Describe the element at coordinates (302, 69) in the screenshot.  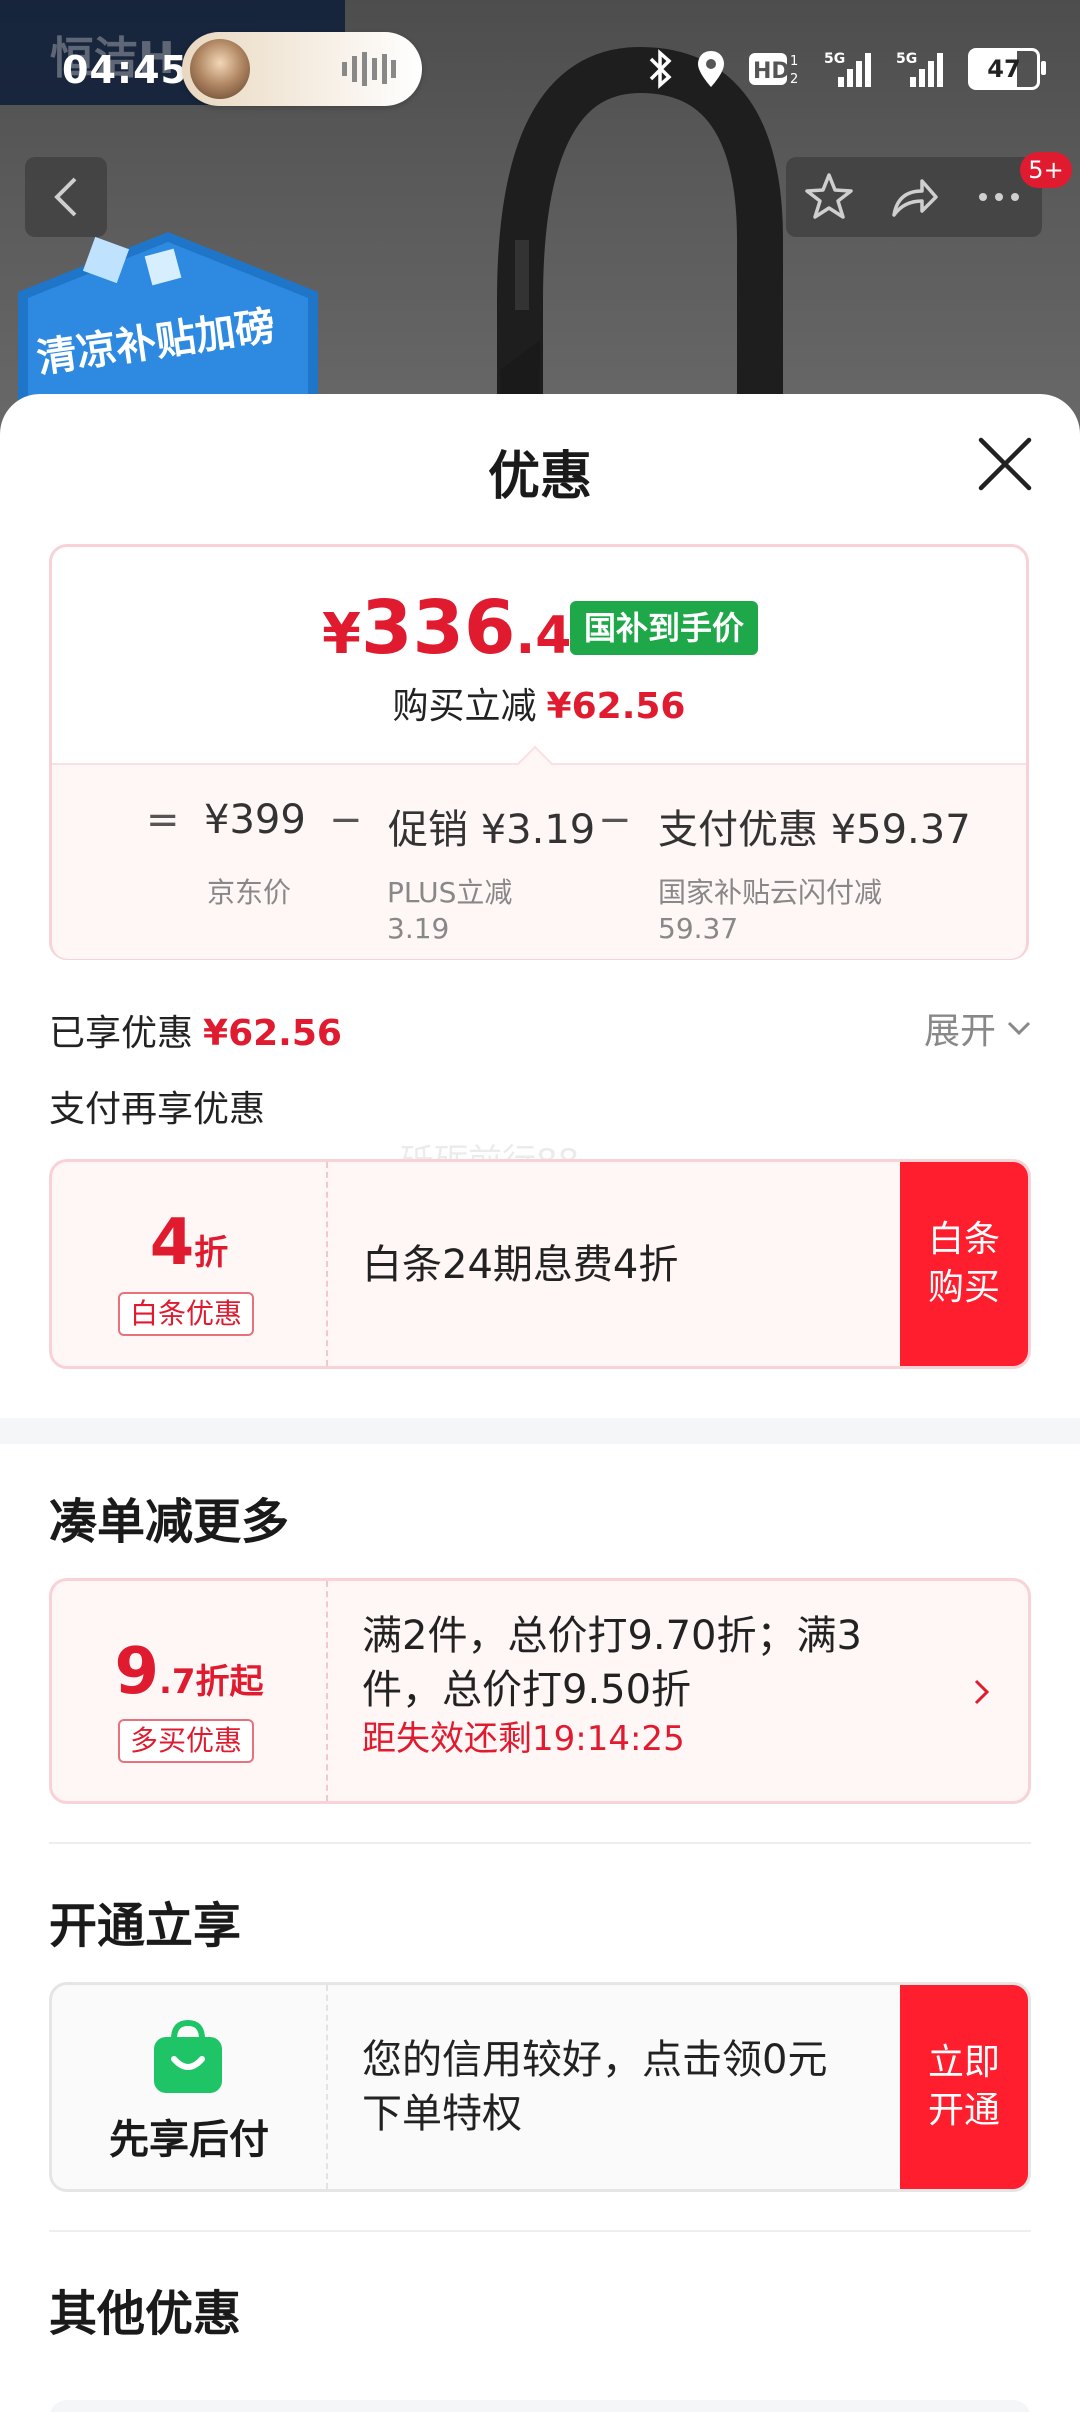
I see `media-playback-pill` at that location.